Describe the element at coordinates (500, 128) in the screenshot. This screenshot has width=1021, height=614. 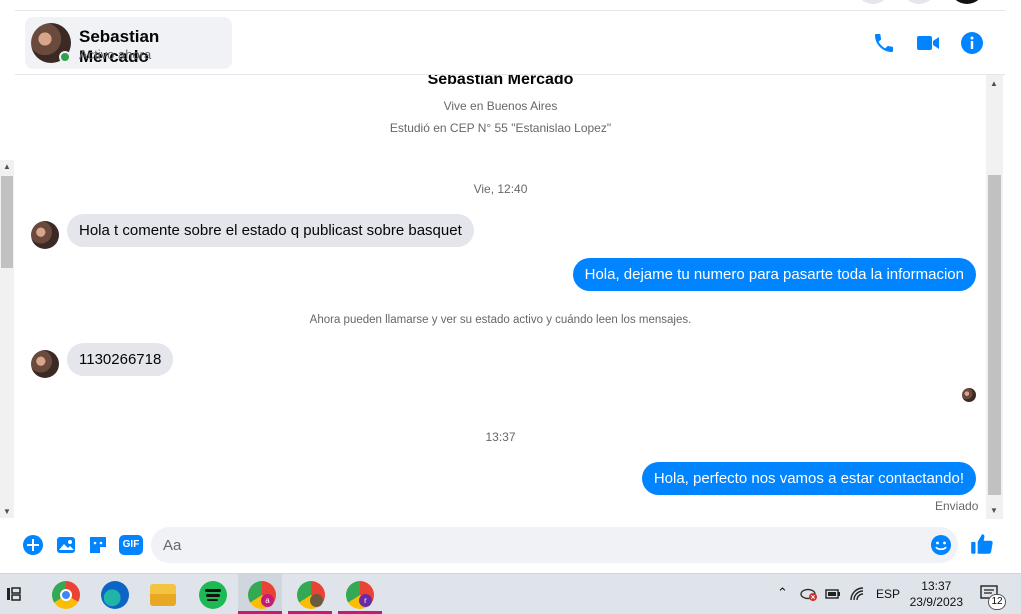
I see `profile-education: Estudió en CEP N° 55 "Estanislao Lopez"` at that location.